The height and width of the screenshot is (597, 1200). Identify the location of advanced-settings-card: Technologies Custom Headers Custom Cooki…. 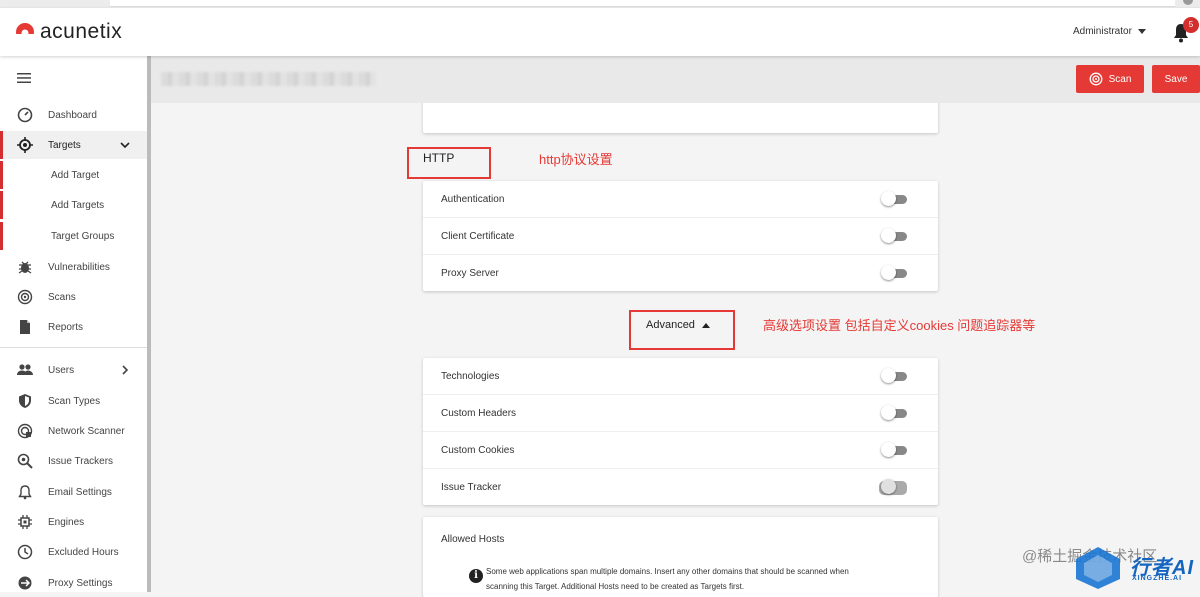
(680, 431).